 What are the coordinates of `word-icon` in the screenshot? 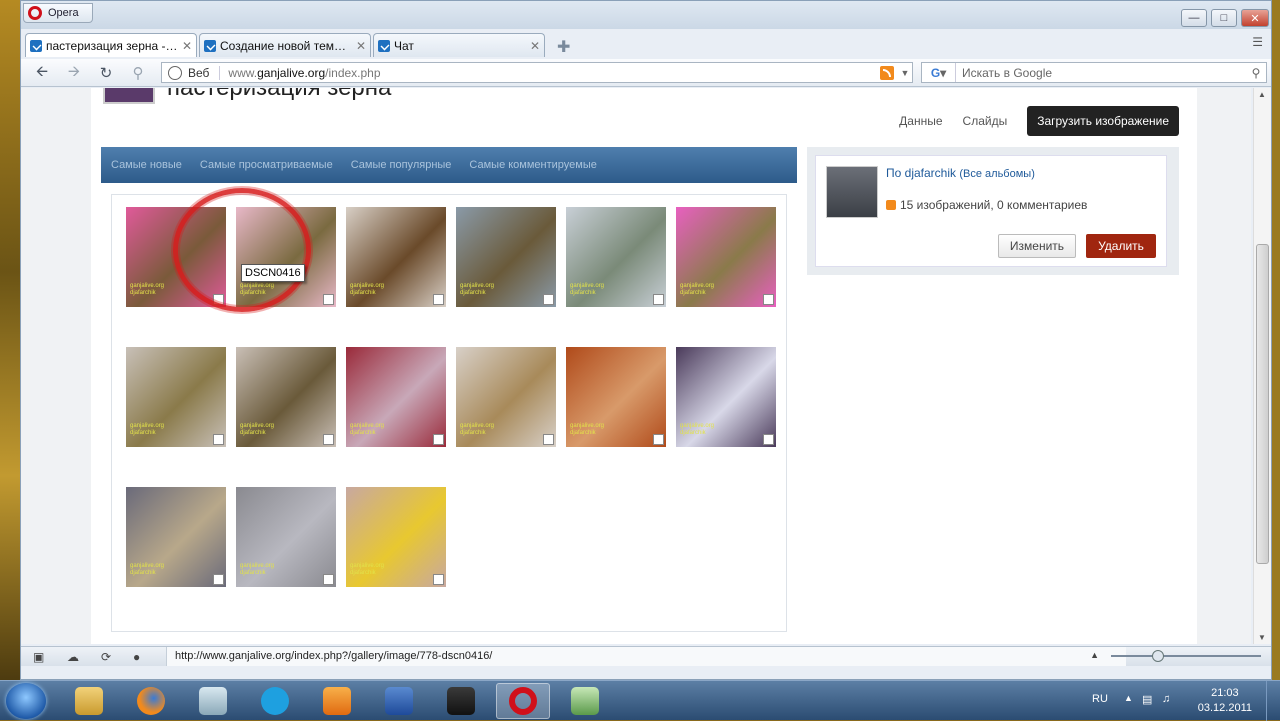 It's located at (399, 701).